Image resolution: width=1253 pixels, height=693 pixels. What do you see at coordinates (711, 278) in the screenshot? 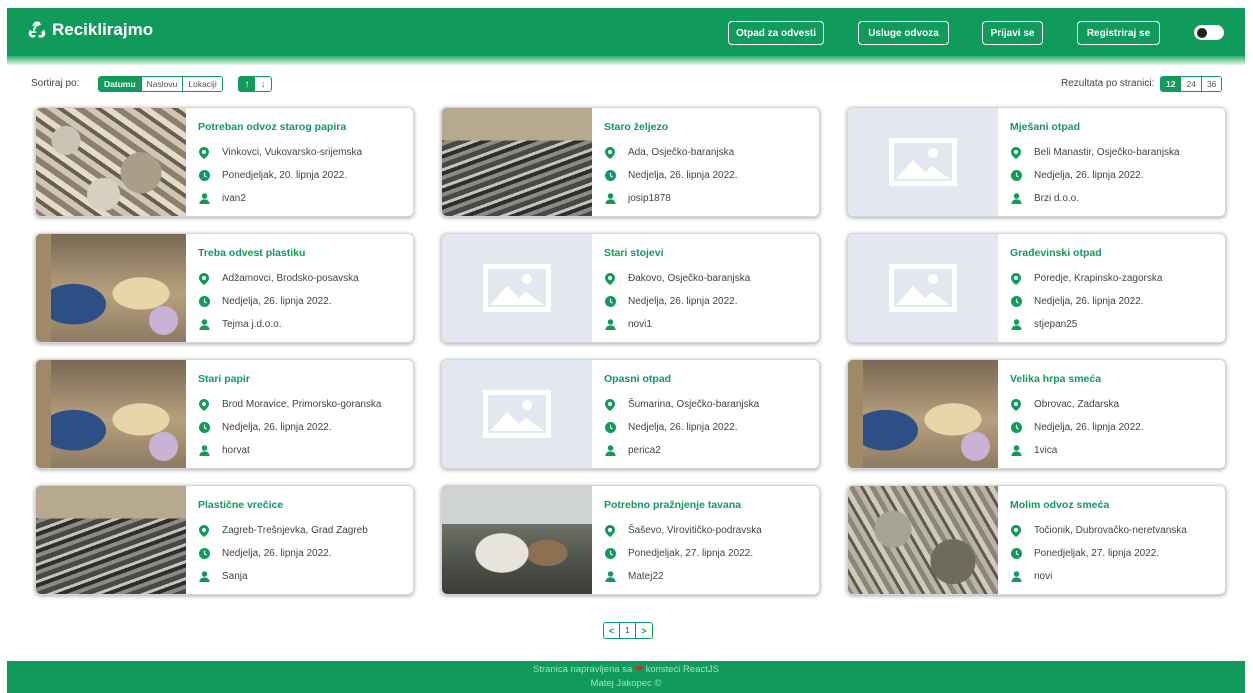
I see `listing-location: Đakovo, Osječko-baranjska` at bounding box center [711, 278].